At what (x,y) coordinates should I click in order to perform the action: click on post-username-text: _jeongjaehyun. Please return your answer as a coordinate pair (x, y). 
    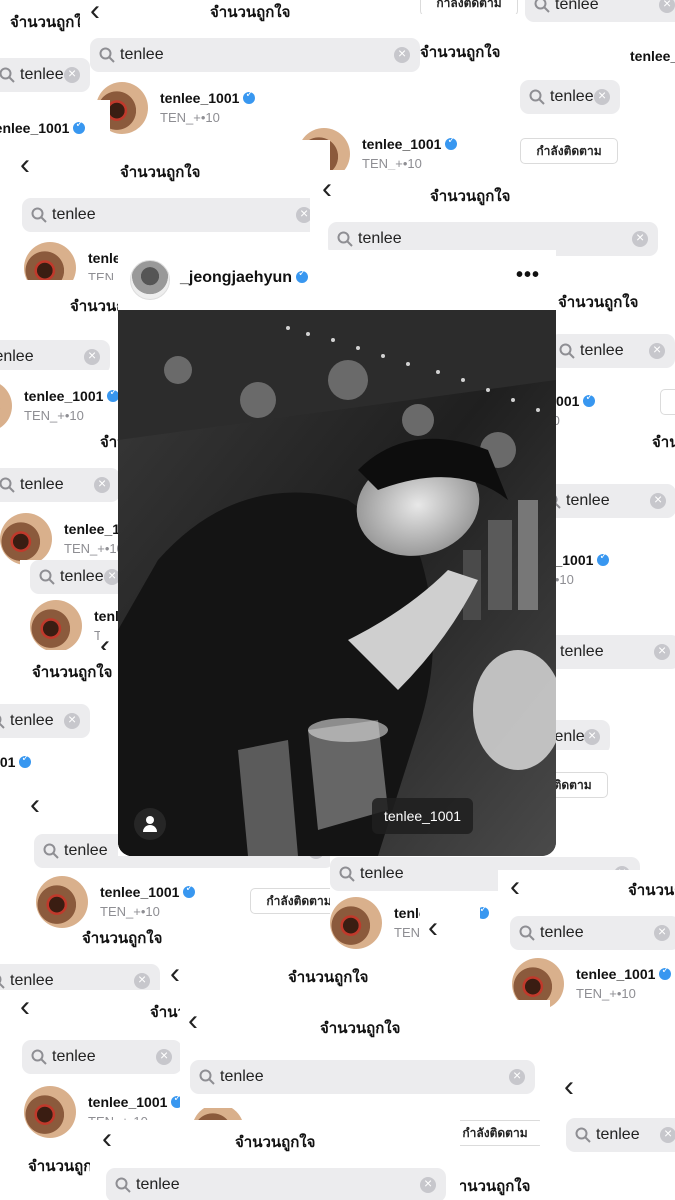
    Looking at the image, I should click on (236, 277).